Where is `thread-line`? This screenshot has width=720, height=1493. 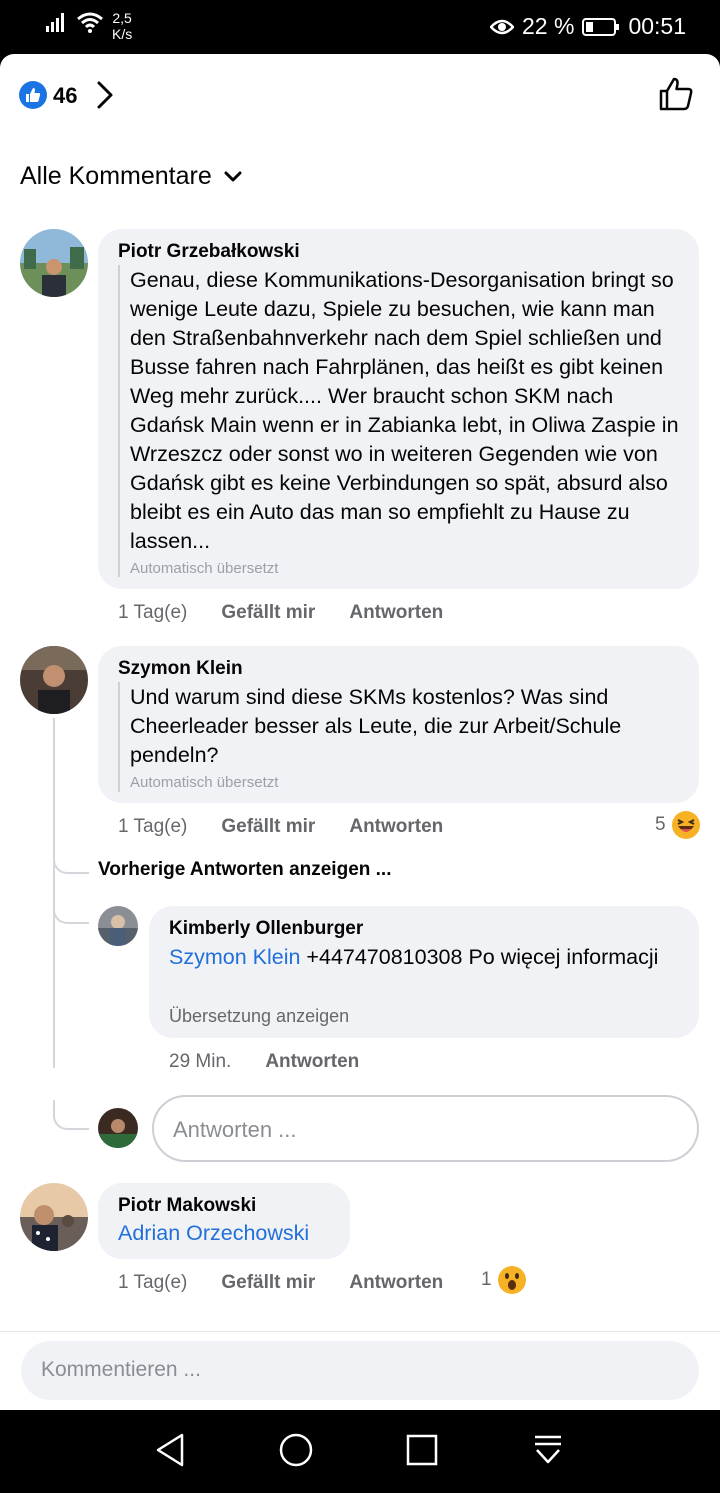 thread-line is located at coordinates (54, 893).